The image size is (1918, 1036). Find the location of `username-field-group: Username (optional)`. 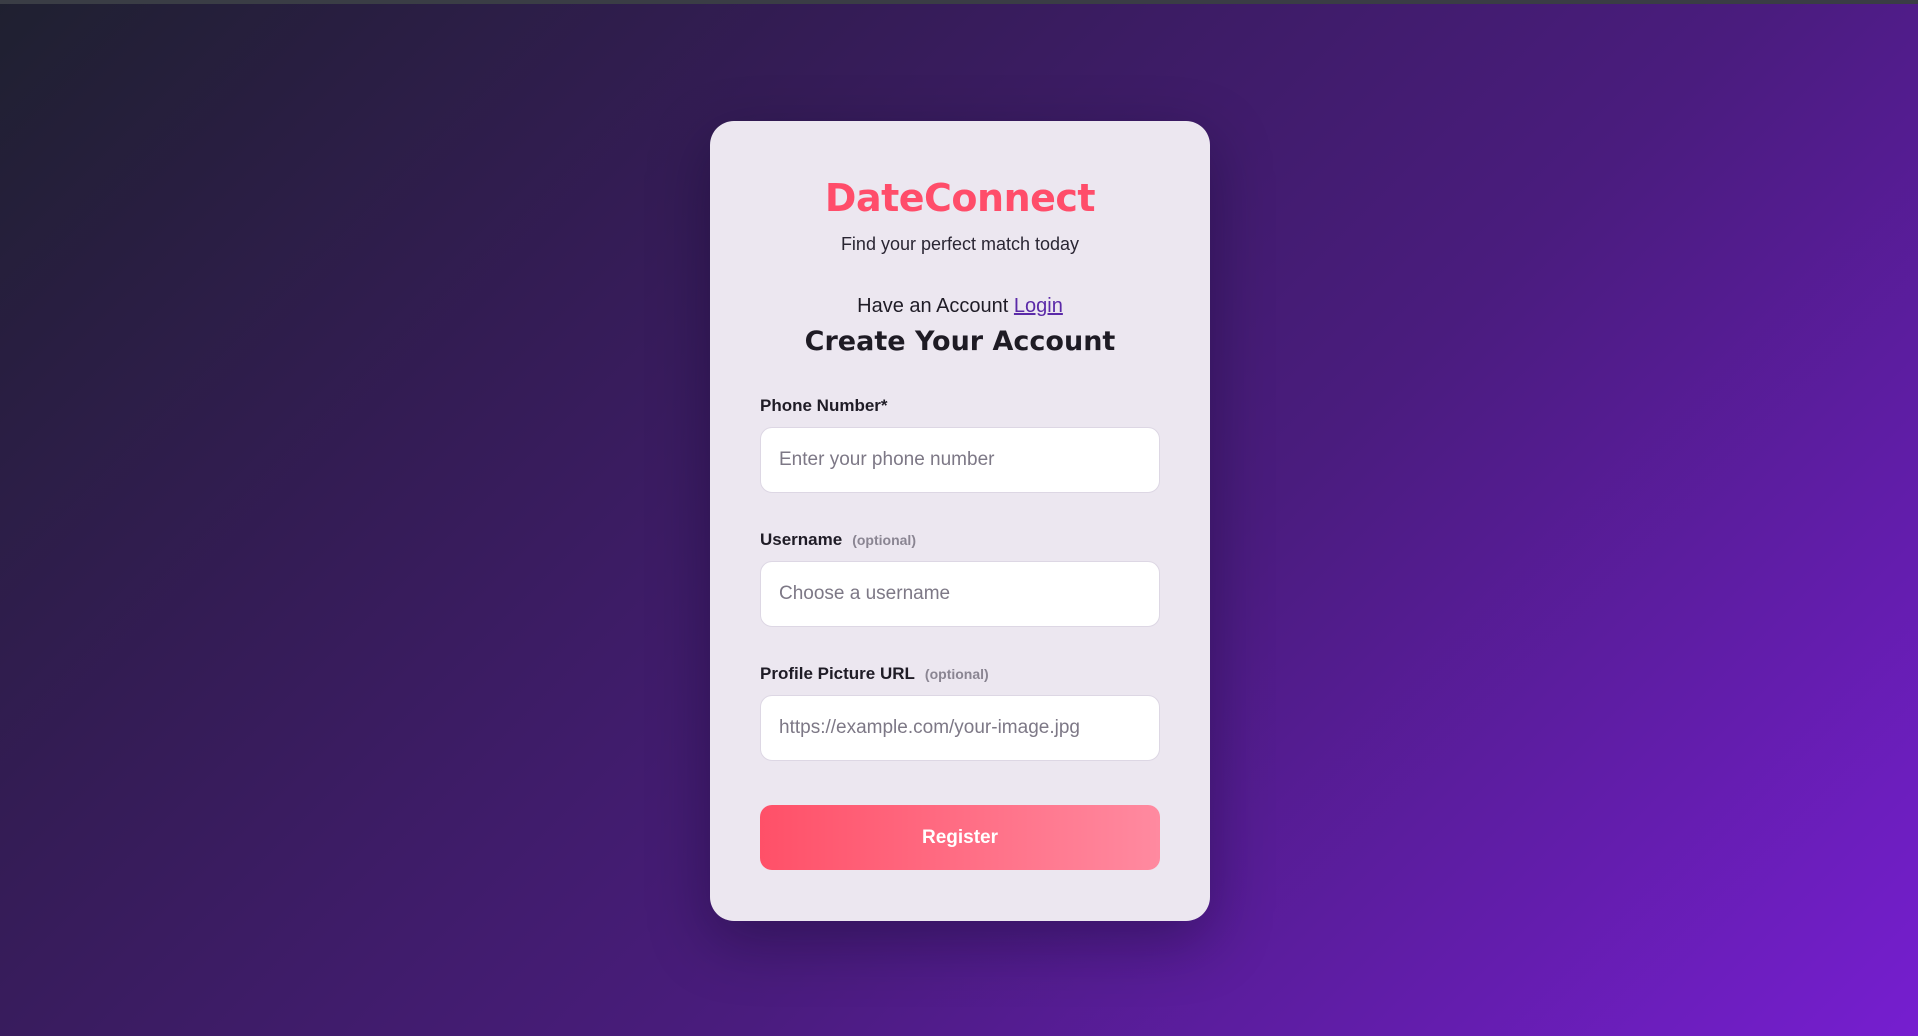

username-field-group: Username (optional) is located at coordinates (960, 578).